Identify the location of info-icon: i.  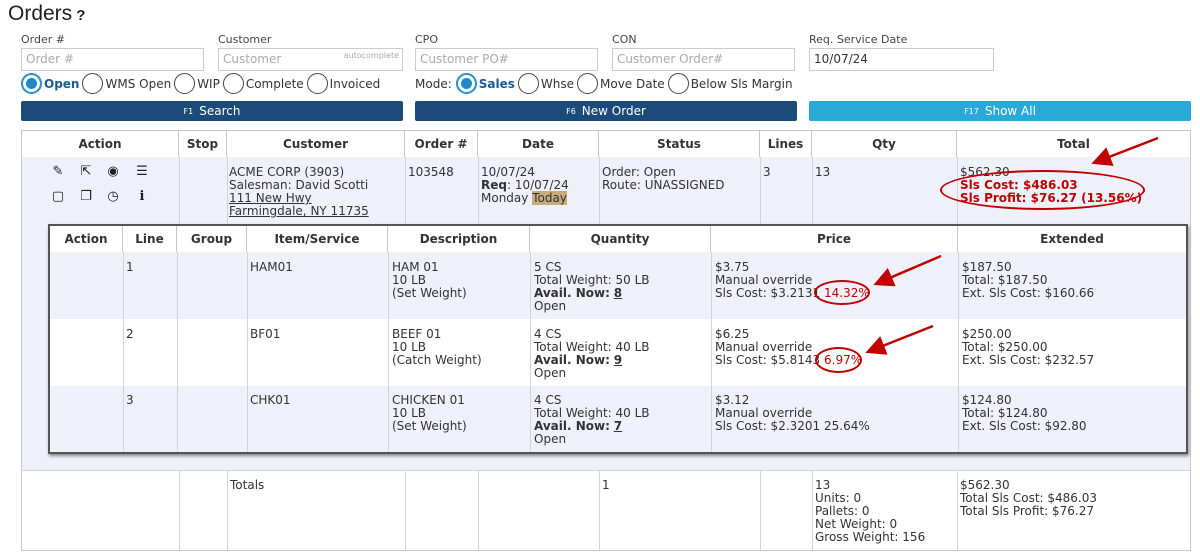
(142, 197).